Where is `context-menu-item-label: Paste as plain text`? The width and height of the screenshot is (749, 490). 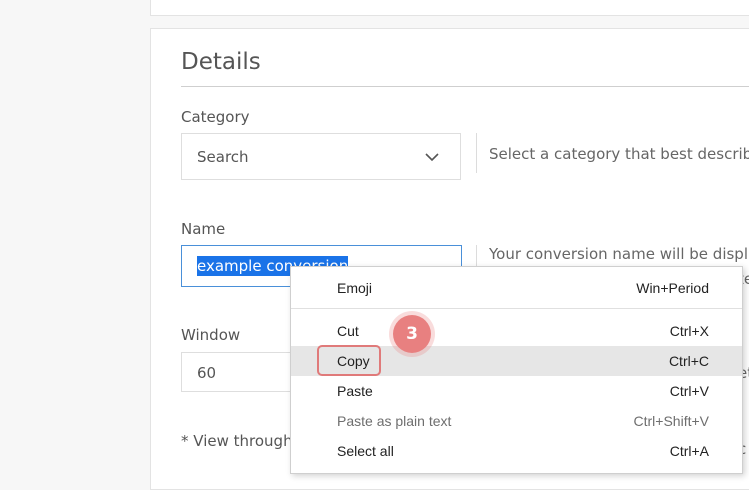
context-menu-item-label: Paste as plain text is located at coordinates (394, 421).